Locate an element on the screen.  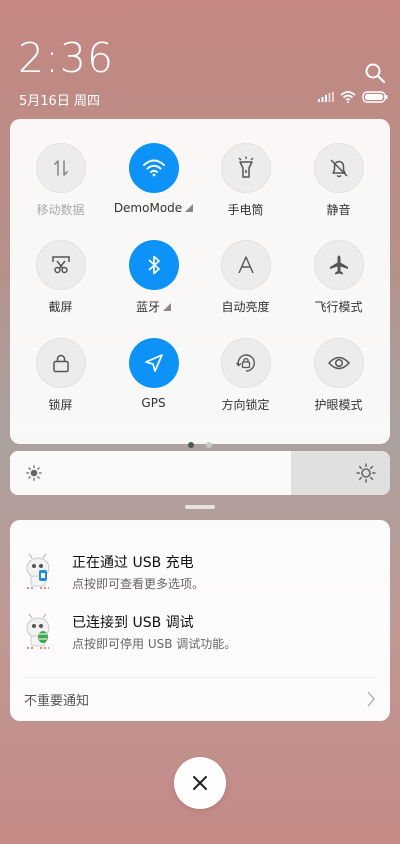
tile-label: 自动亮度 is located at coordinates (245, 307).